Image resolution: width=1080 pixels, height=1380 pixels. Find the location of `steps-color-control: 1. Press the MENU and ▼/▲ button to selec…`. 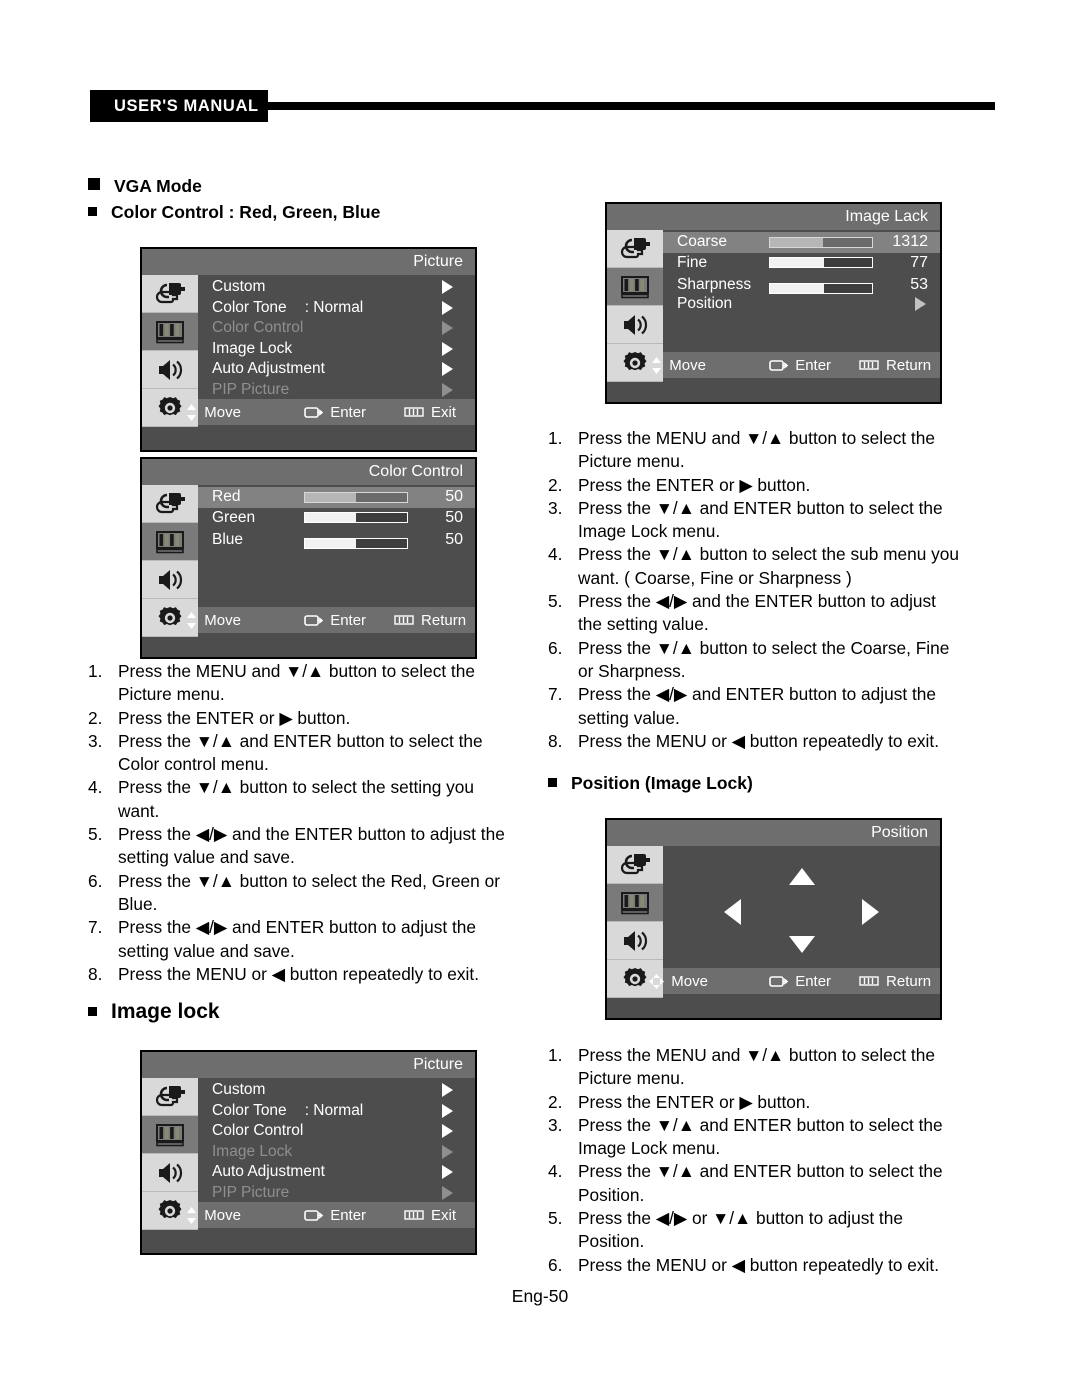

steps-color-control: 1. Press the MENU and ▼/▲ button to selec… is located at coordinates (304, 823).